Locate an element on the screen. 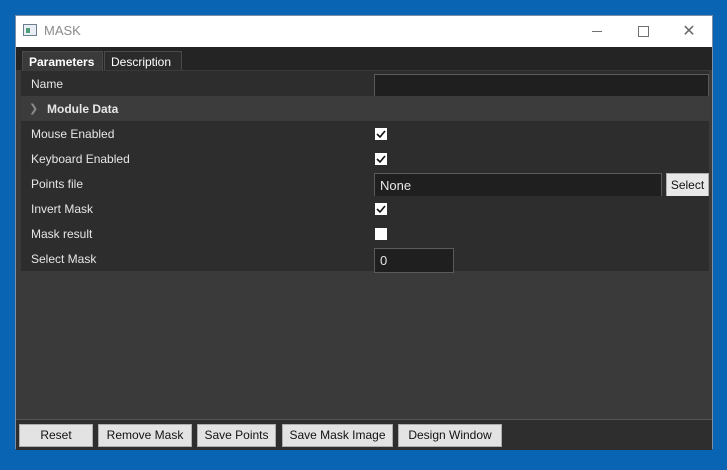  points-file-label: Points file is located at coordinates (57, 184).